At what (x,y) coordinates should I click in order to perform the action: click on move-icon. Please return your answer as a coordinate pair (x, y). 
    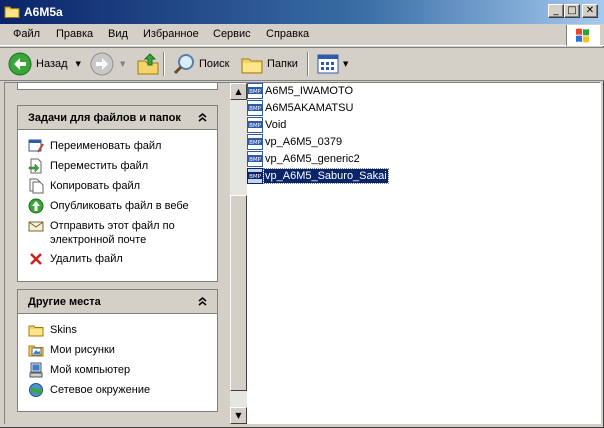
    Looking at the image, I should click on (35, 166).